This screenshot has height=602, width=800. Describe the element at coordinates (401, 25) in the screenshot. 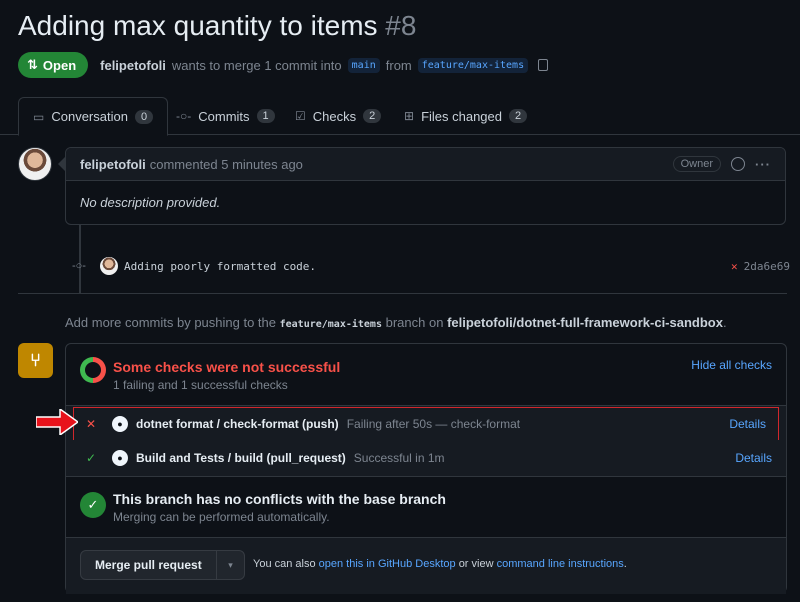

I see `pr-number: #8` at that location.